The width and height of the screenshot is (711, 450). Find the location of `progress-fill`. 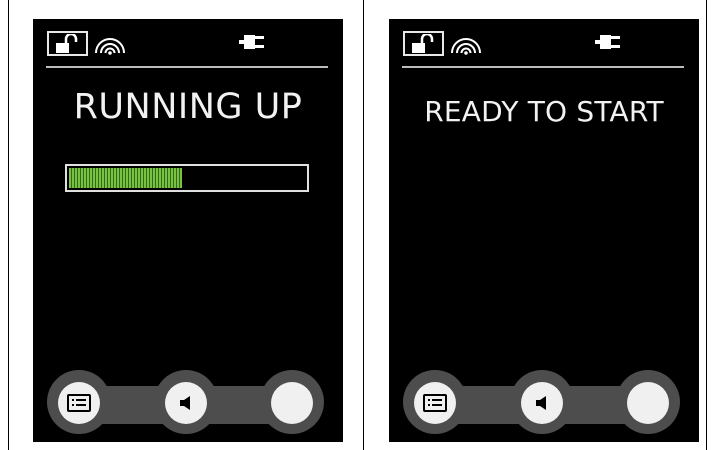

progress-fill is located at coordinates (125, 178).